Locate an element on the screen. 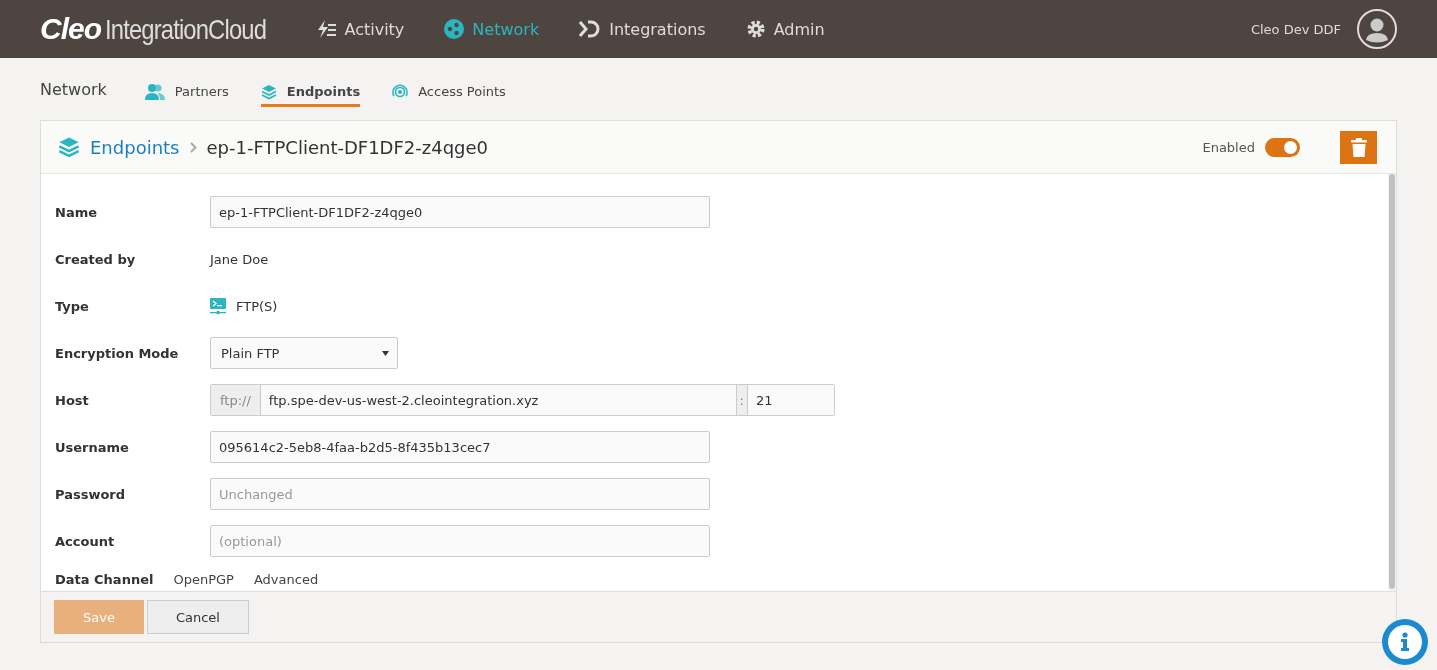 Image resolution: width=1437 pixels, height=670 pixels. info-icon is located at coordinates (1405, 642).